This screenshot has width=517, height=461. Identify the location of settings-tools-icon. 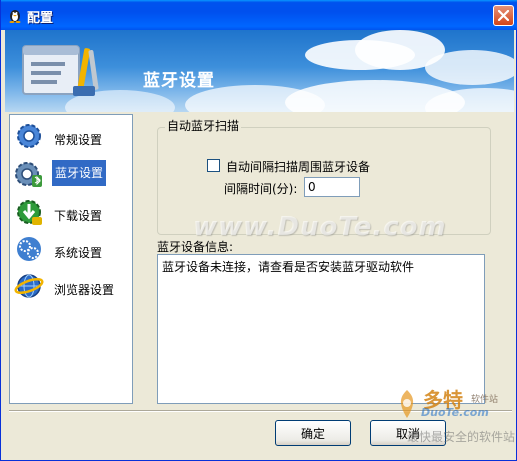
(60, 70).